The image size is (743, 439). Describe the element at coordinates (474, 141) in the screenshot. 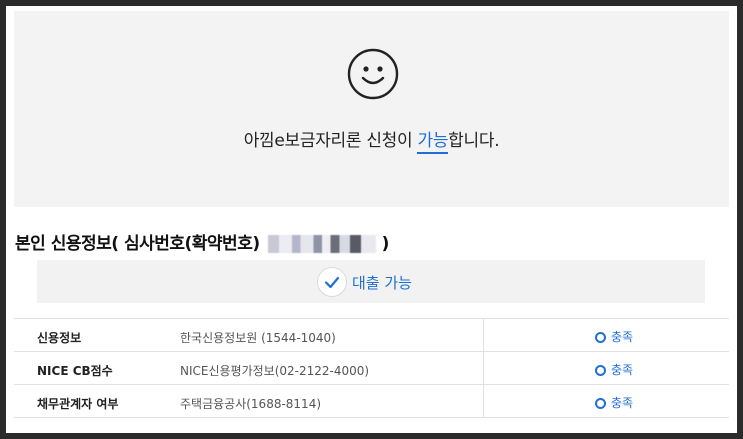

I see `eligibility-message-post: 합니다.` at that location.